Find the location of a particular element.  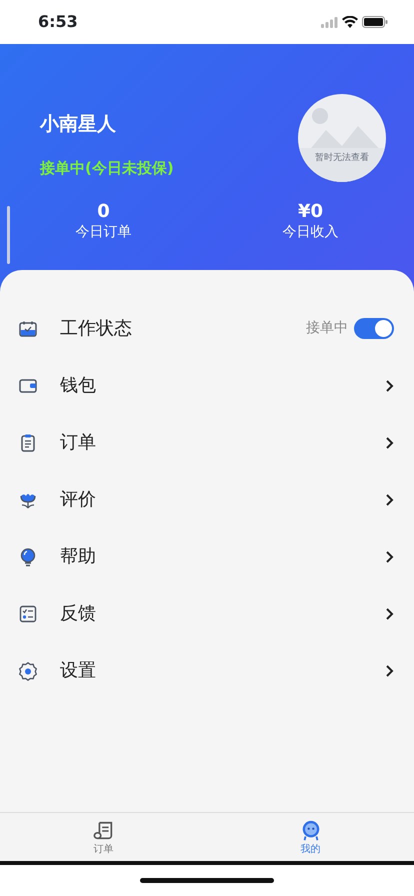

signal-icon is located at coordinates (329, 22).